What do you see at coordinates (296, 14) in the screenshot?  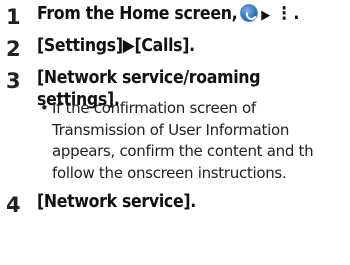 I see `step-text-after: .` at bounding box center [296, 14].